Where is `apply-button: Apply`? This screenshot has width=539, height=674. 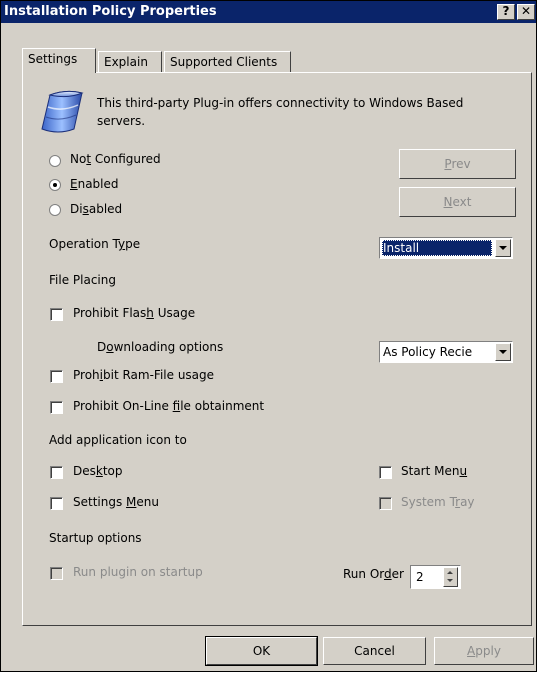 apply-button: Apply is located at coordinates (484, 651).